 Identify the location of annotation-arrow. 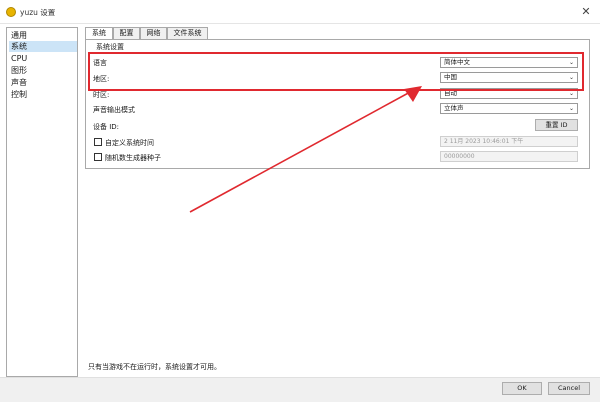
(305, 149).